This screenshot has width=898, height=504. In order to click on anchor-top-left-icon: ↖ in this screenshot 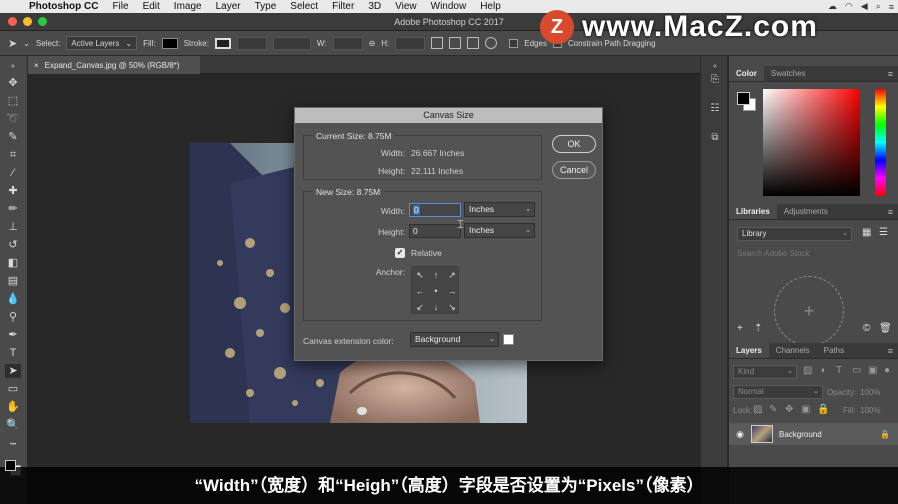, I will do `click(420, 275)`.